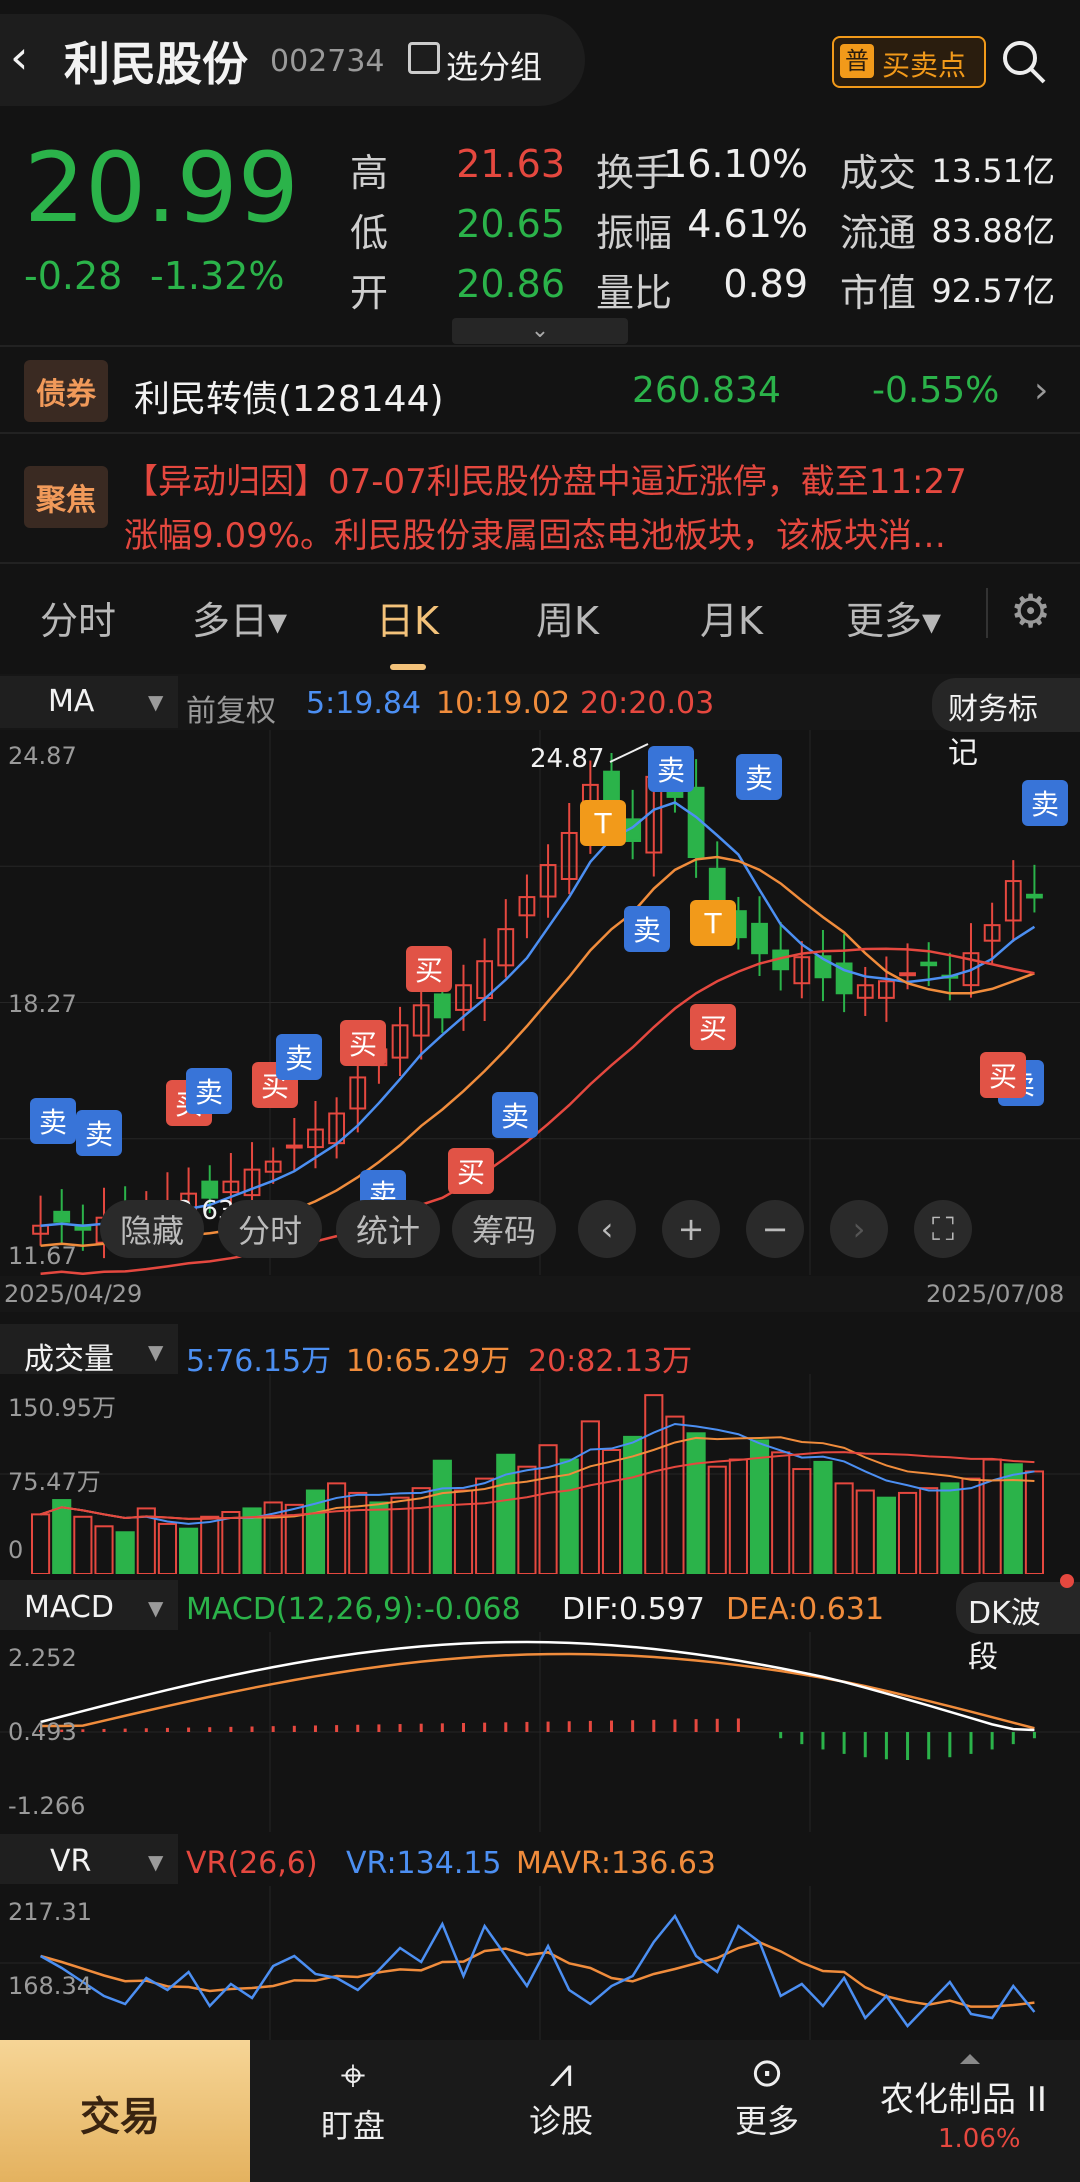 The width and height of the screenshot is (1080, 2182). What do you see at coordinates (970, 2059) in the screenshot?
I see `expand-up-icon` at bounding box center [970, 2059].